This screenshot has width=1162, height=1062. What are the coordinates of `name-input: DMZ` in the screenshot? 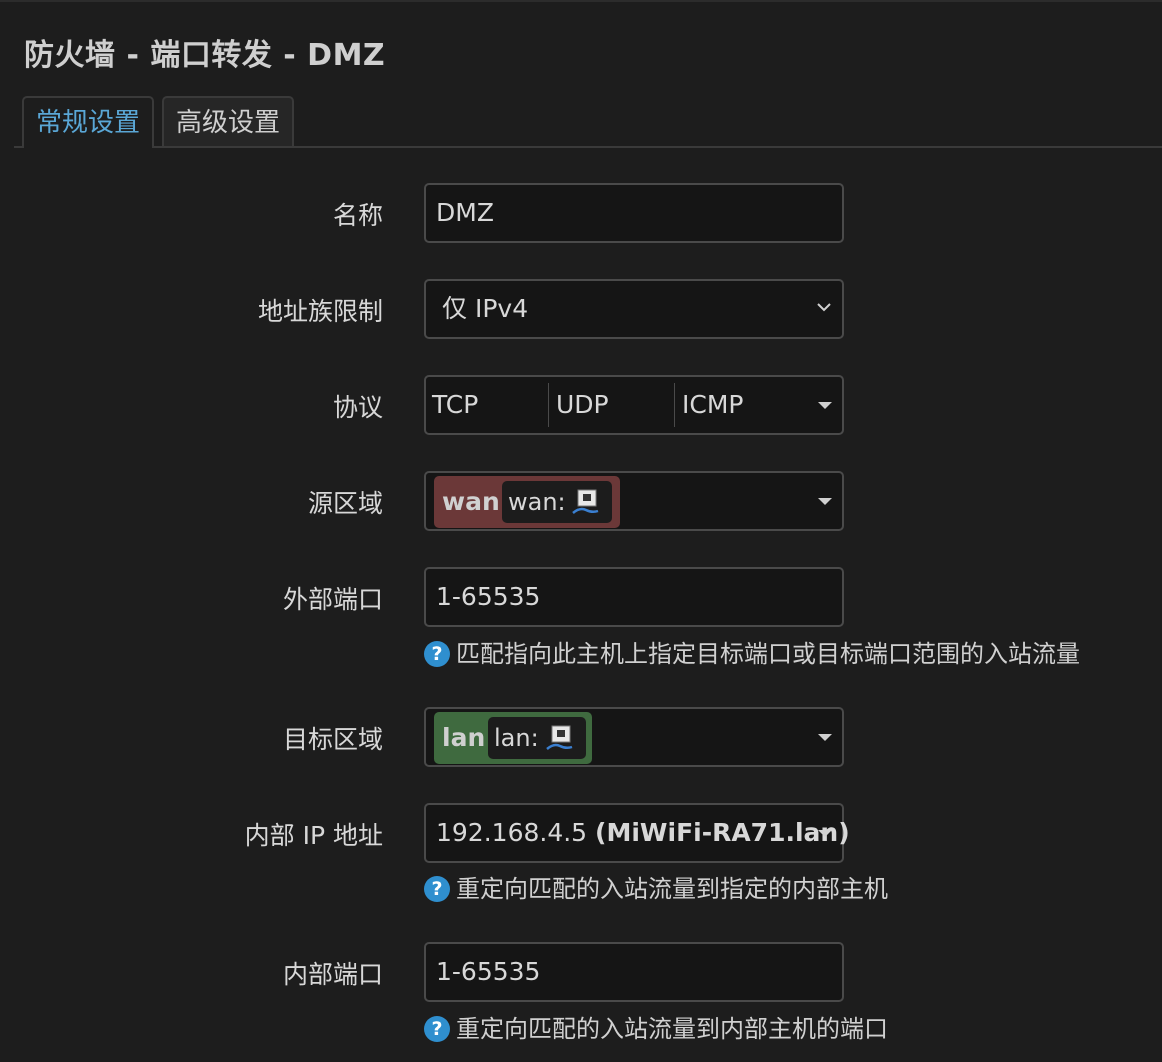 It's located at (634, 213).